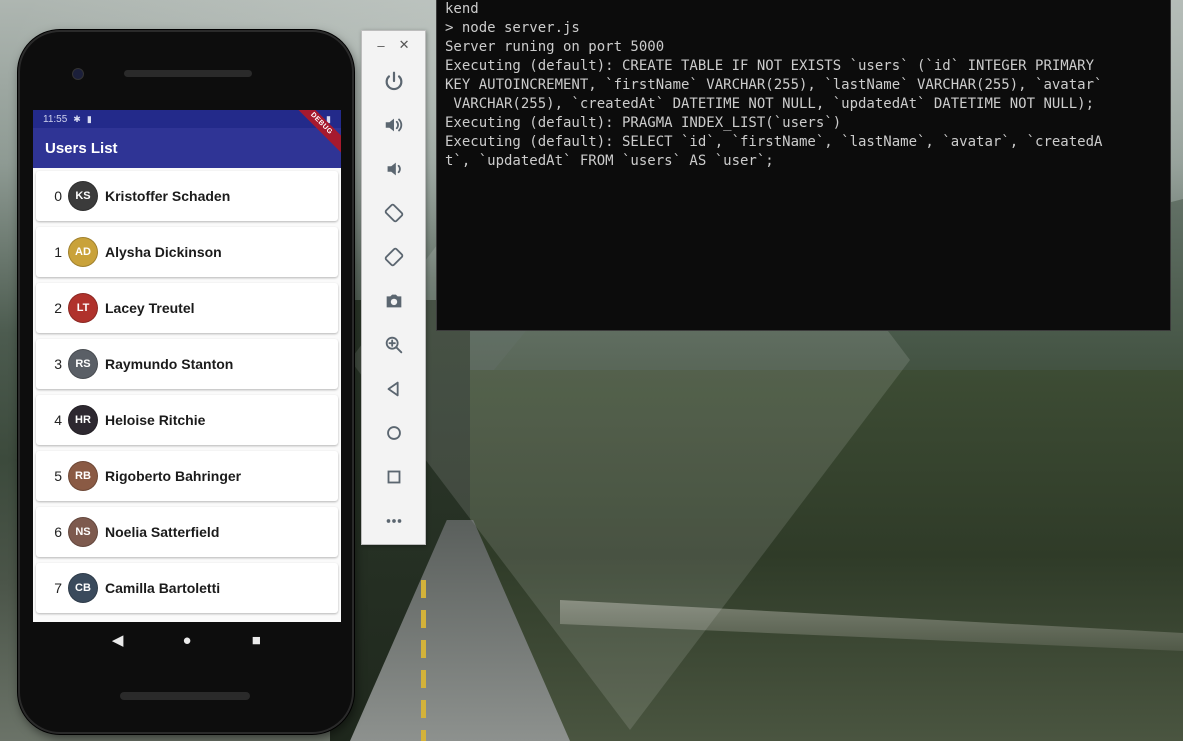  I want to click on camera-icon, so click(393, 301).